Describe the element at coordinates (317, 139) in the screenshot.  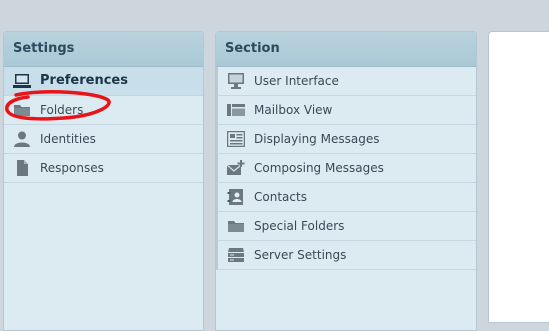
I see `section-item-label: Displaying Messages` at that location.